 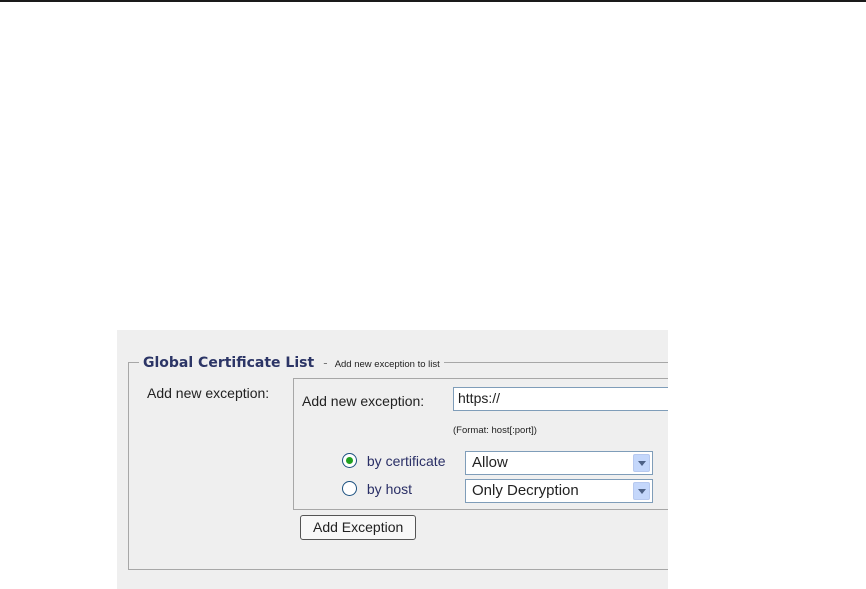 I want to click on fieldset-border-left, so click(x=128, y=466).